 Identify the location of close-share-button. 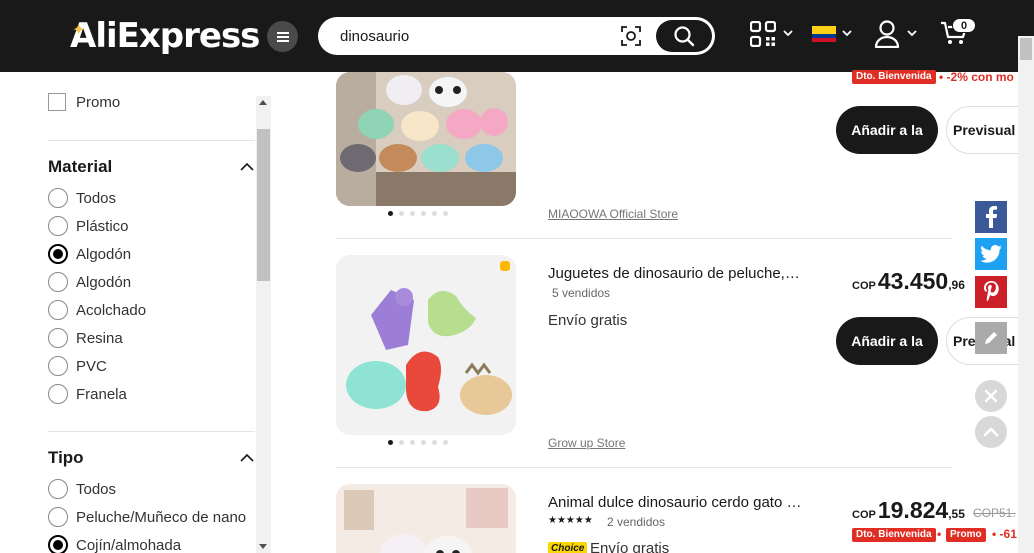
(991, 396).